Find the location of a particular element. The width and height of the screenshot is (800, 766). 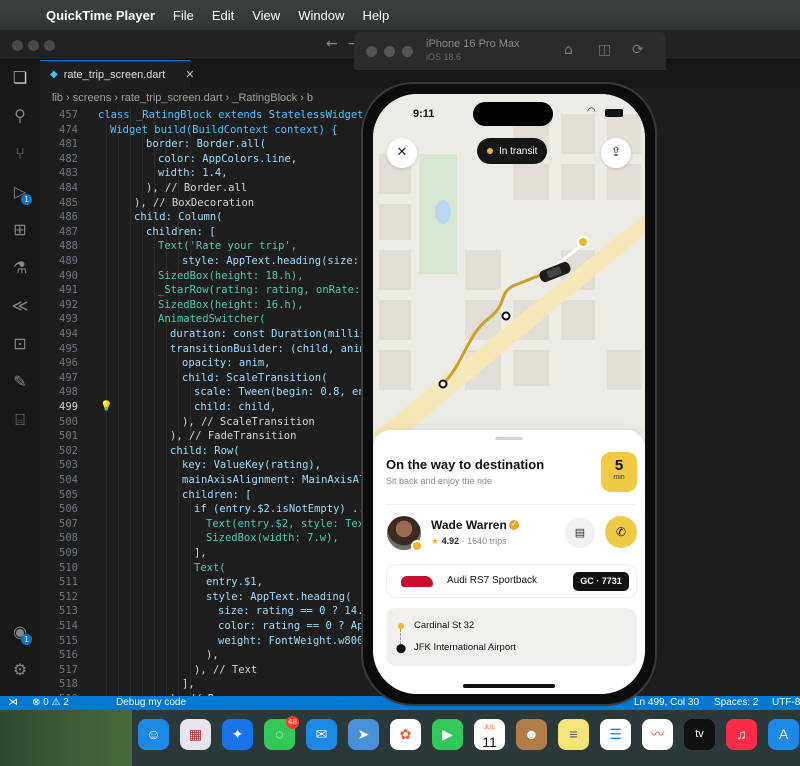

tab-close-icon: ✕ is located at coordinates (189, 74).